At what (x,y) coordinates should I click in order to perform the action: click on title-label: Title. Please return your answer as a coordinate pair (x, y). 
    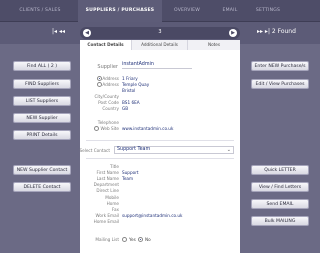
    Looking at the image, I should click on (114, 166).